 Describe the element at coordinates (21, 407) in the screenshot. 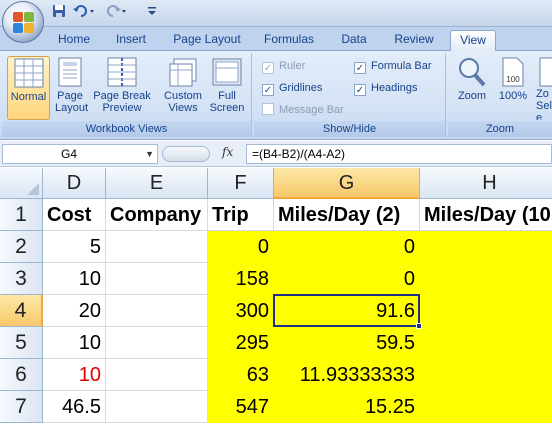

I see `row-header-7: 7` at that location.